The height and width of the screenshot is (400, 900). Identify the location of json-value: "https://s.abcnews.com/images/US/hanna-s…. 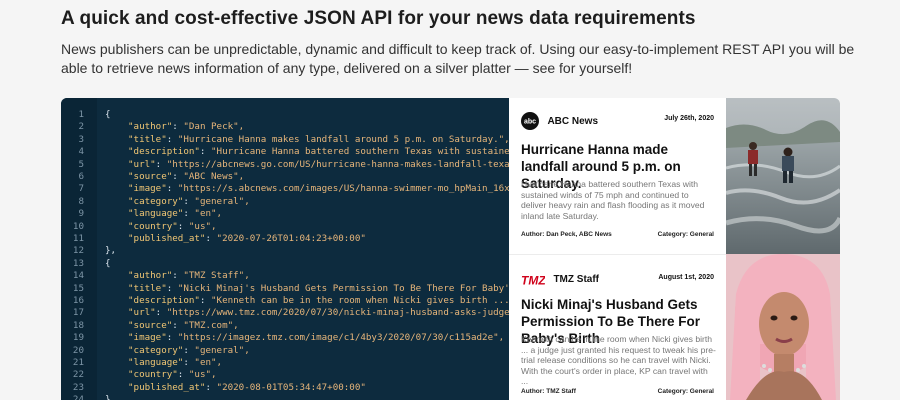
(343, 189).